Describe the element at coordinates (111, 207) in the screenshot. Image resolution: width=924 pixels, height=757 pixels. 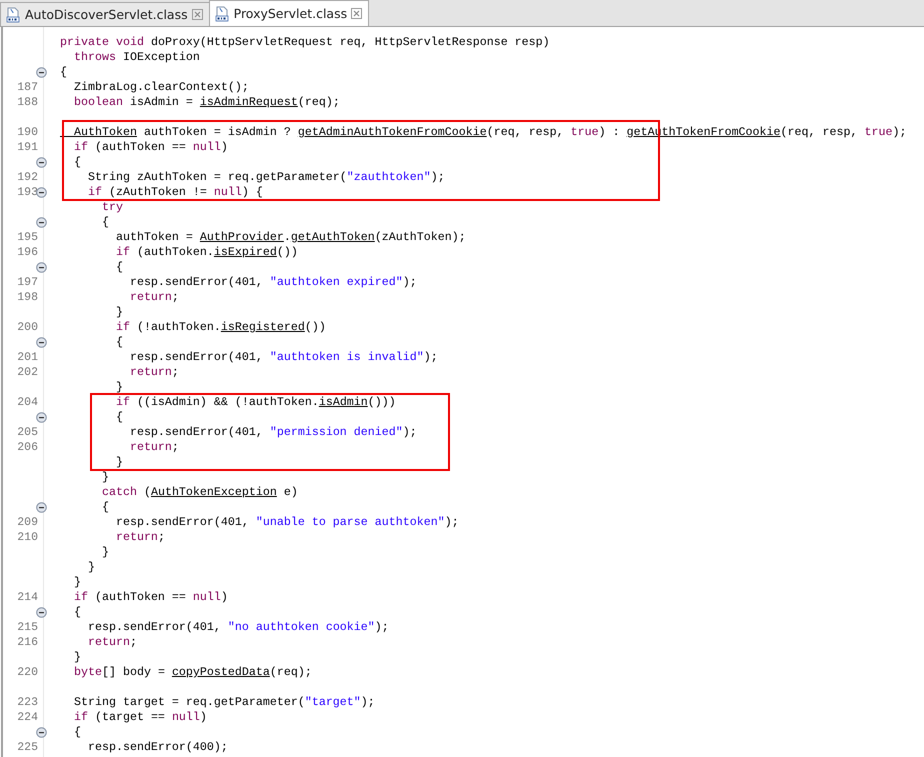
I see `code-line: try` at that location.